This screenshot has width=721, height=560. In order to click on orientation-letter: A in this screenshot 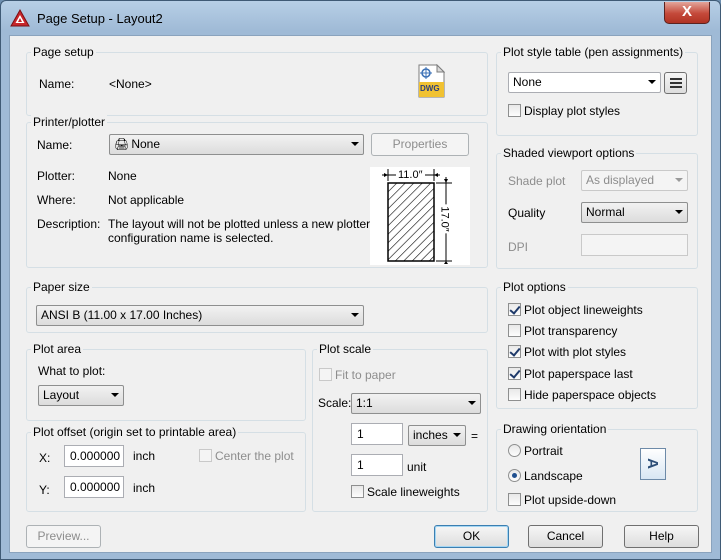, I will do `click(652, 463)`.